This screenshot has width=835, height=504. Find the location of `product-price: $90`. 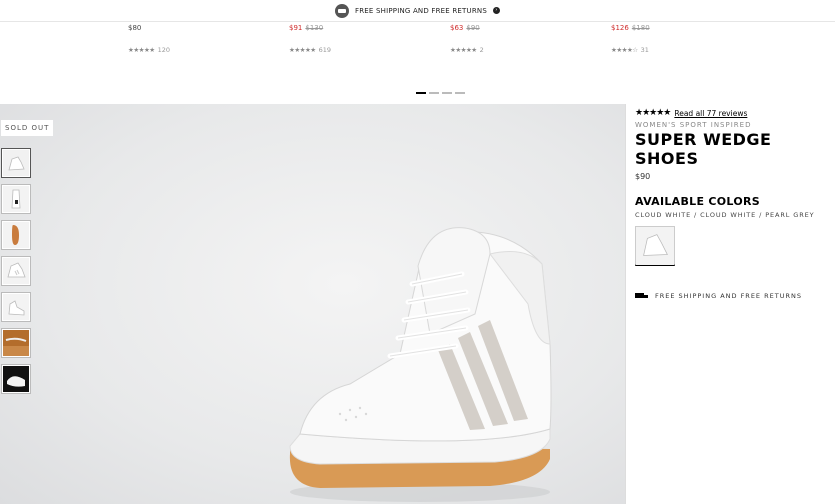

product-price: $90 is located at coordinates (643, 176).